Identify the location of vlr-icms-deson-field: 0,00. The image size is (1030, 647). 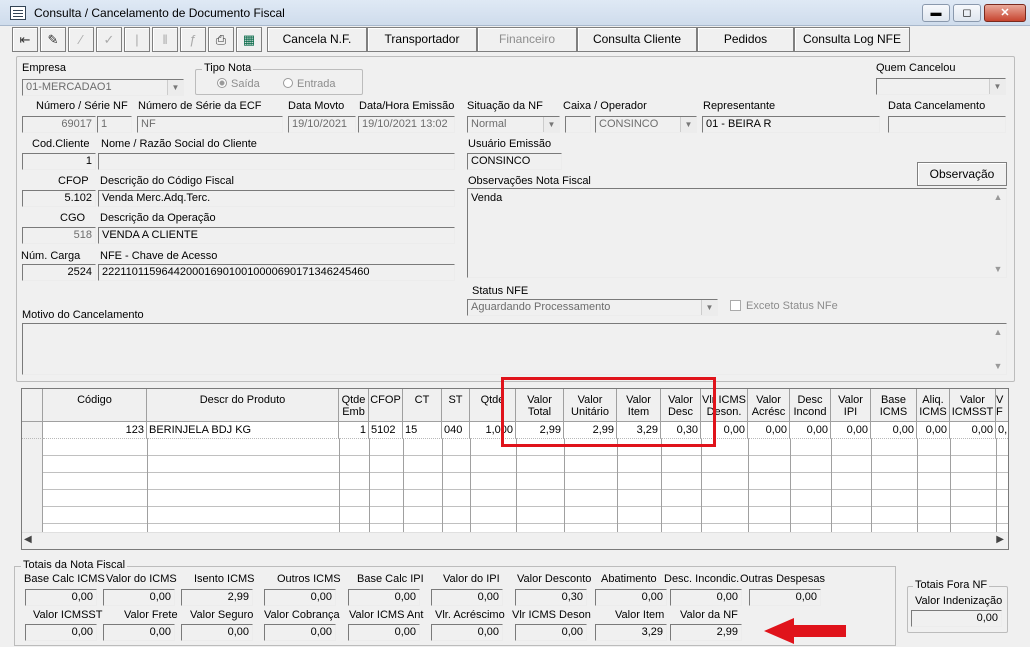
(551, 632).